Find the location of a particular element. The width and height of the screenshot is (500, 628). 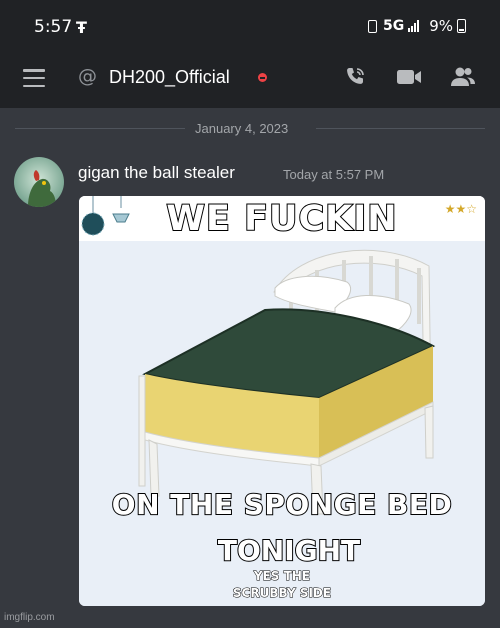

meme-bottom-text-1: ON THE SPONGE BED is located at coordinates (282, 504).